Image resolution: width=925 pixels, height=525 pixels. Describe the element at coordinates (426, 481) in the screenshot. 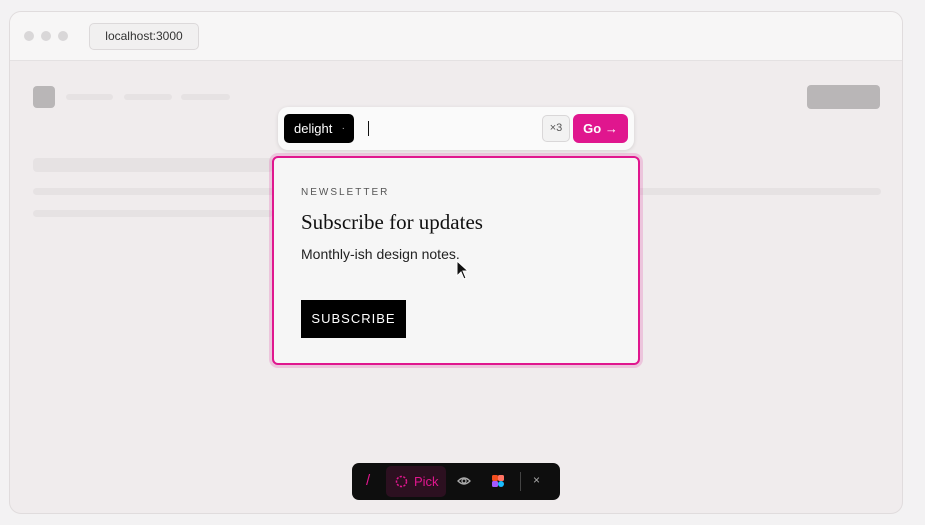

I see `pick-label: Pick` at that location.